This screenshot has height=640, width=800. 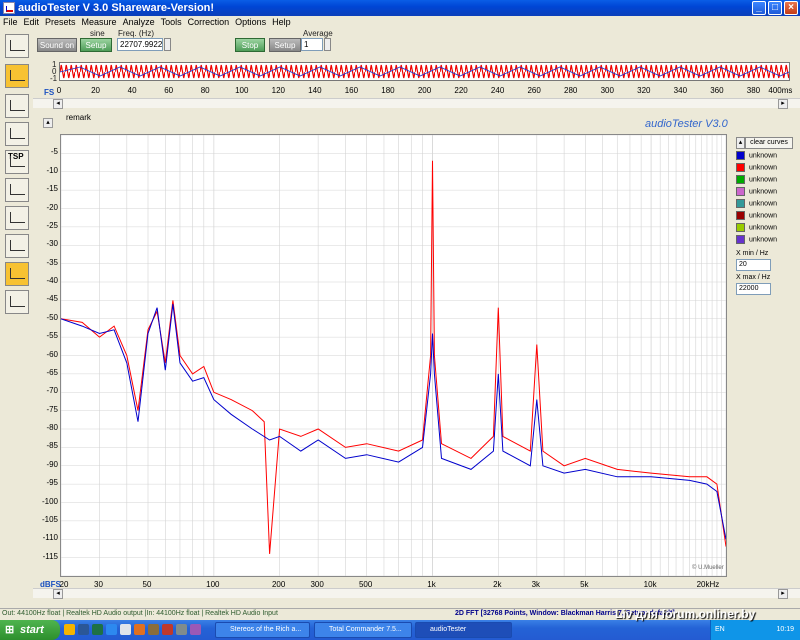 What do you see at coordinates (785, 629) in the screenshot?
I see `clock: 10:19` at bounding box center [785, 629].